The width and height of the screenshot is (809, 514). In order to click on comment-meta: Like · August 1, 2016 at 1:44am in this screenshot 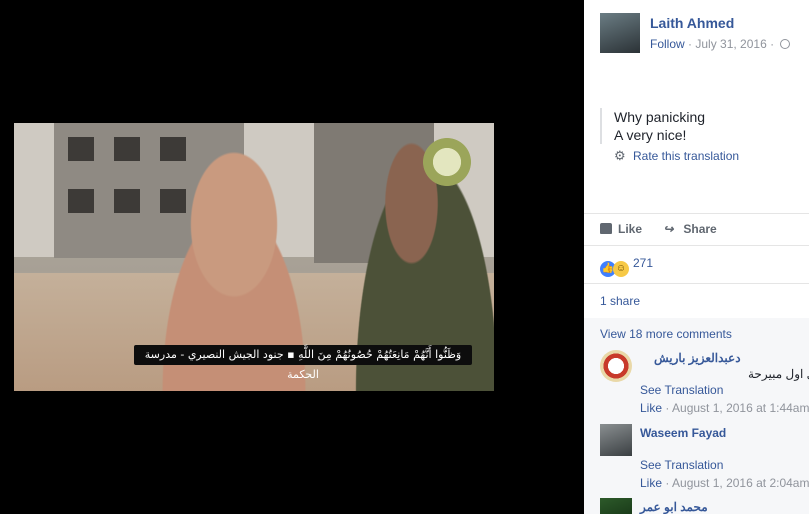, I will do `click(724, 408)`.